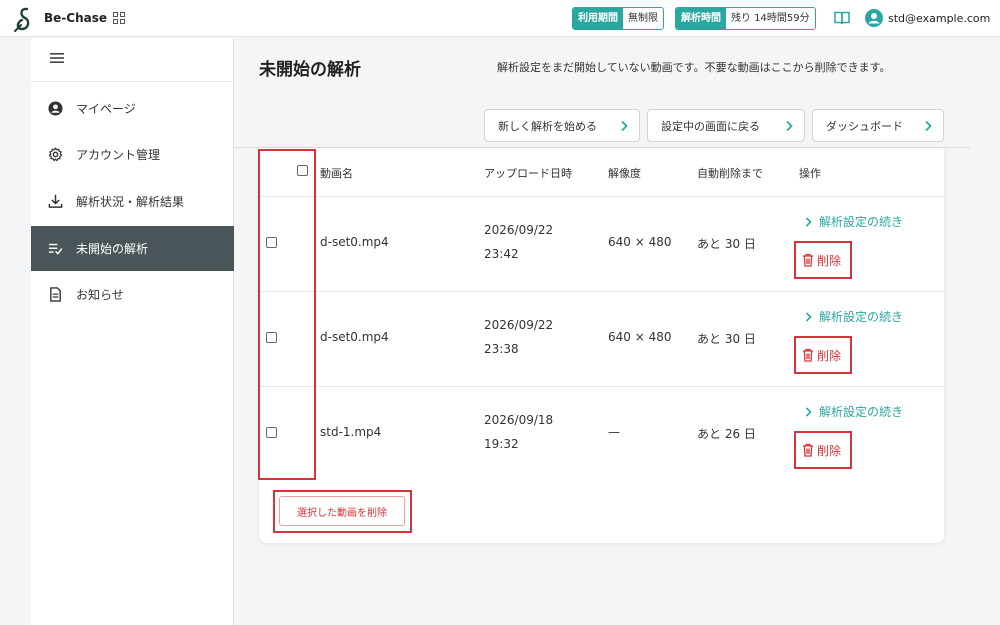  I want to click on header-resolution: 解像度, so click(624, 173).